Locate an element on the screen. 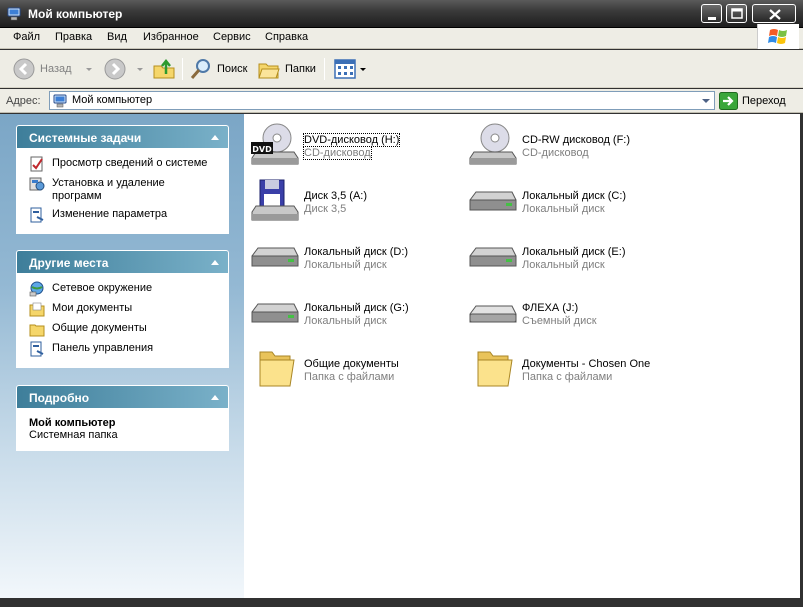 The width and height of the screenshot is (803, 607). drive-item-floppy: Диск 3,5 (A:) Диск 3,5 is located at coordinates (351, 201).